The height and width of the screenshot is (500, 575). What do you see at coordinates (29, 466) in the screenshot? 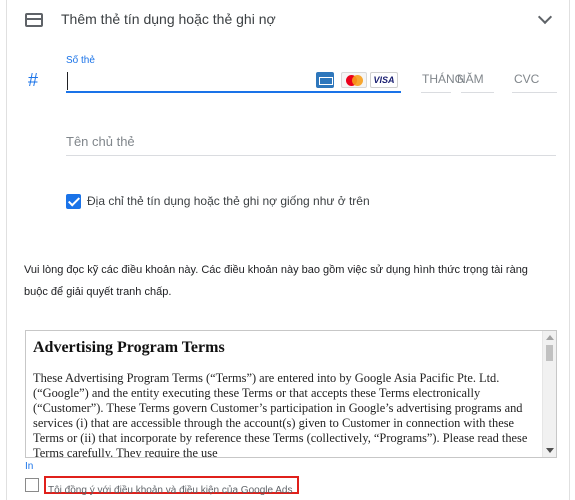
I see `stray-text: In` at bounding box center [29, 466].